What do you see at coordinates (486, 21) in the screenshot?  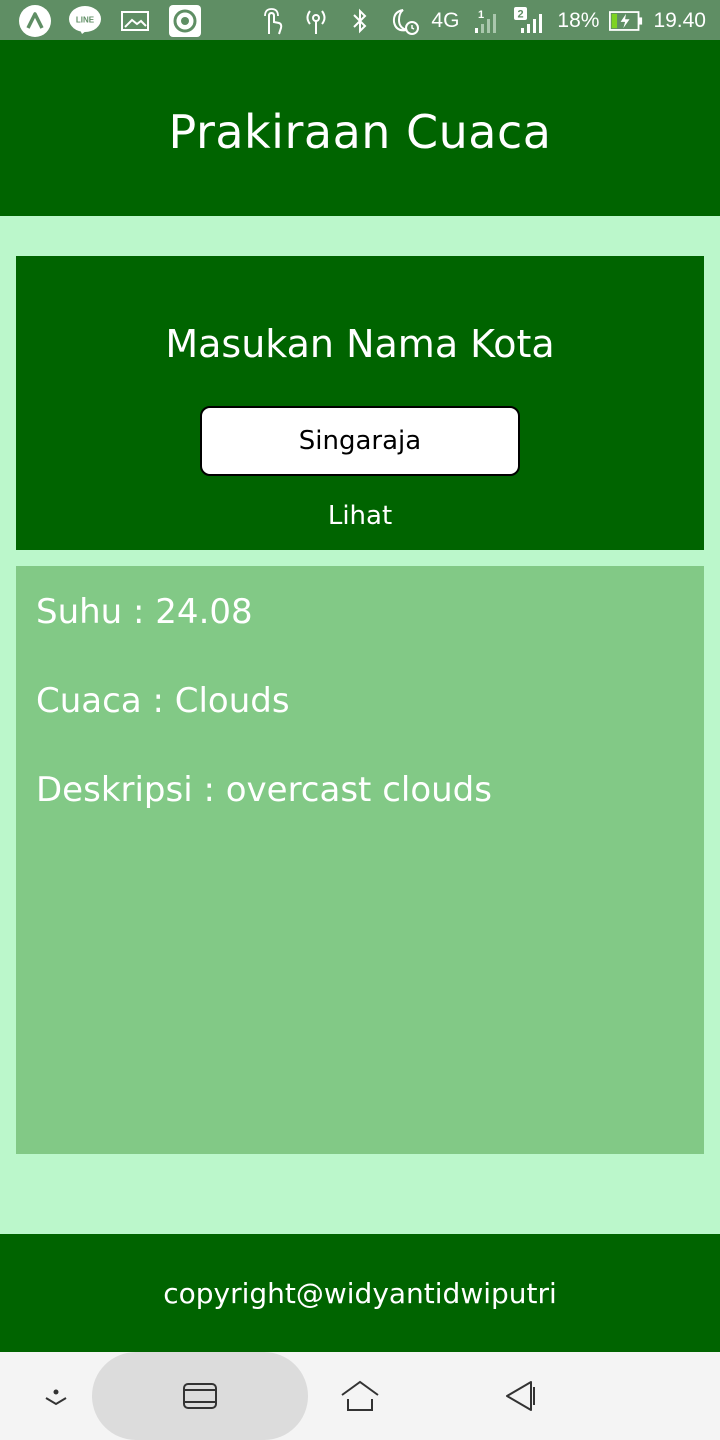 I see `signal-sim1-icon: 1` at bounding box center [486, 21].